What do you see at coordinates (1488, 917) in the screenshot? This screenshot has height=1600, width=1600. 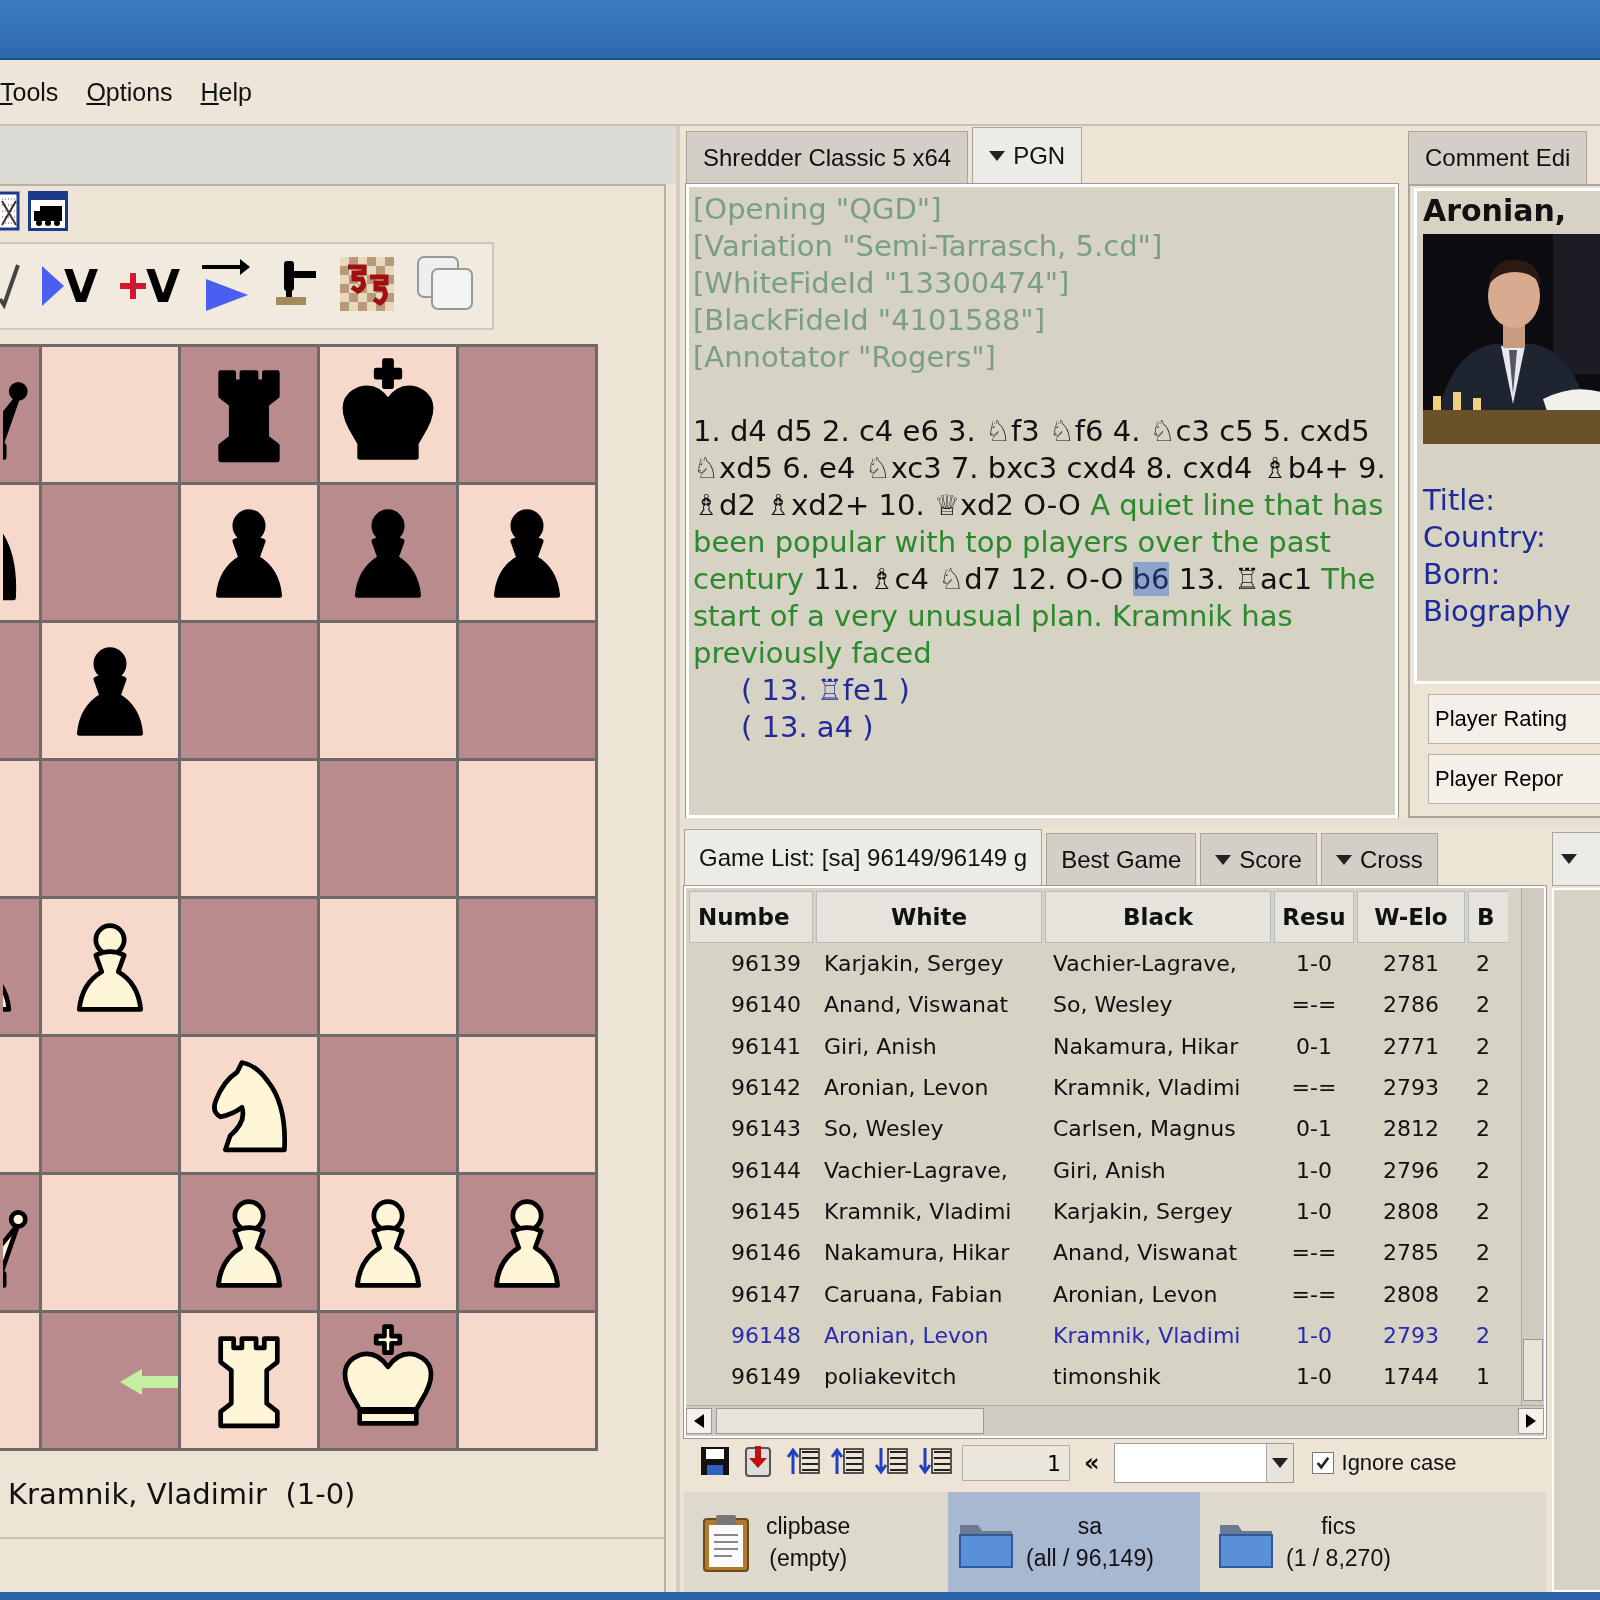 I see `column-header: B` at bounding box center [1488, 917].